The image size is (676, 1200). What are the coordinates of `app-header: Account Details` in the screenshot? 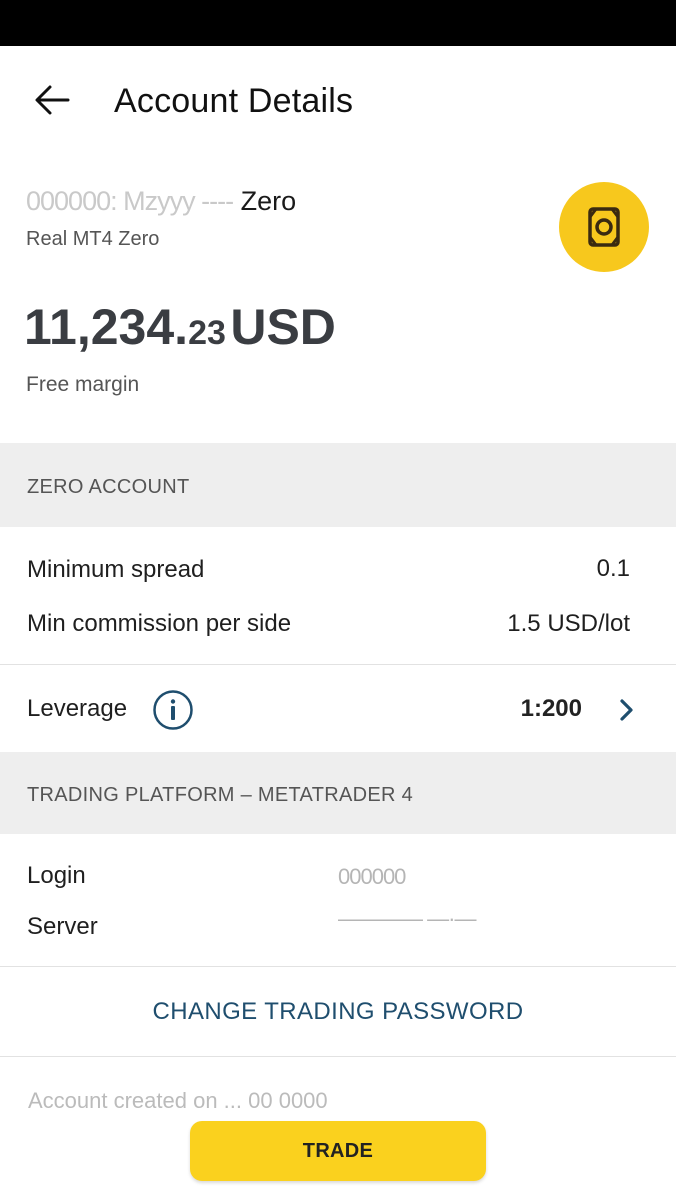 It's located at (338, 101).